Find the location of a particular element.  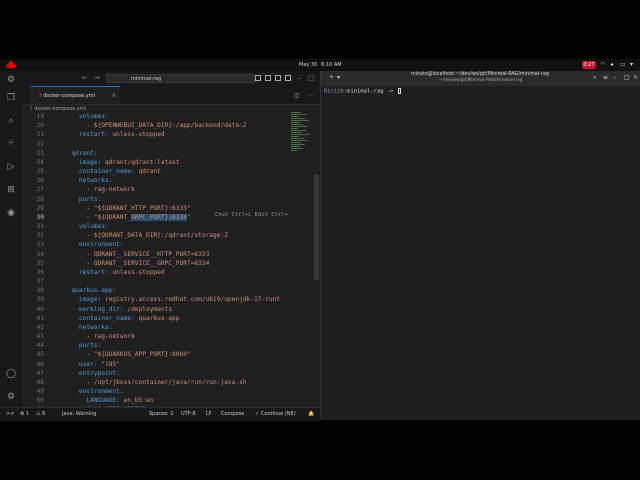

line-number: 36 is located at coordinates (40, 272).